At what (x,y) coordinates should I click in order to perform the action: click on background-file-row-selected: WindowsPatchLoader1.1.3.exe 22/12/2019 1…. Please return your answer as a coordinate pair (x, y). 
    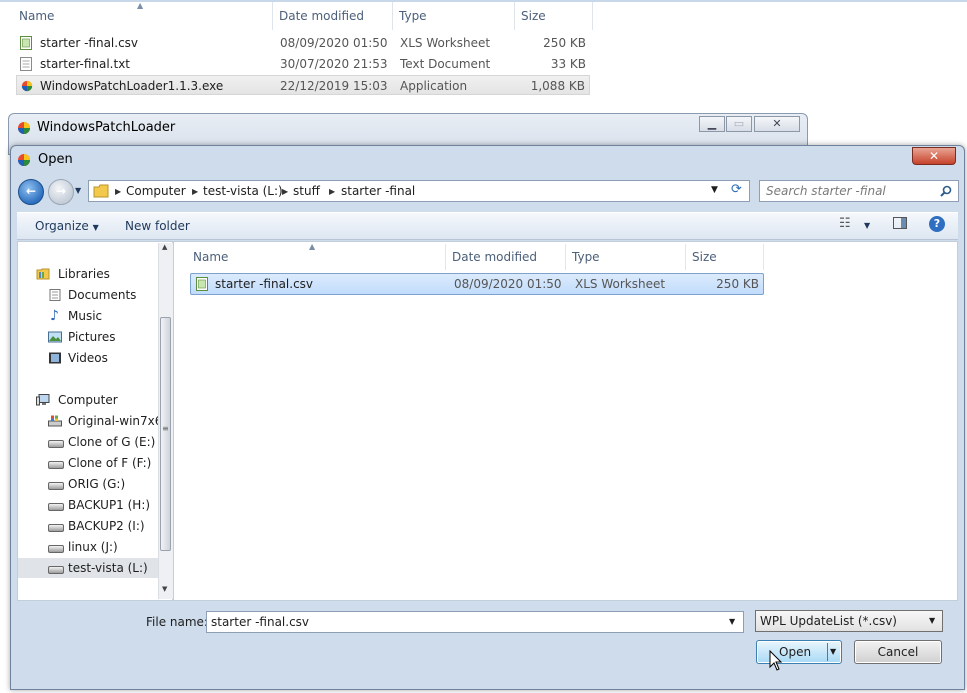
    Looking at the image, I should click on (303, 85).